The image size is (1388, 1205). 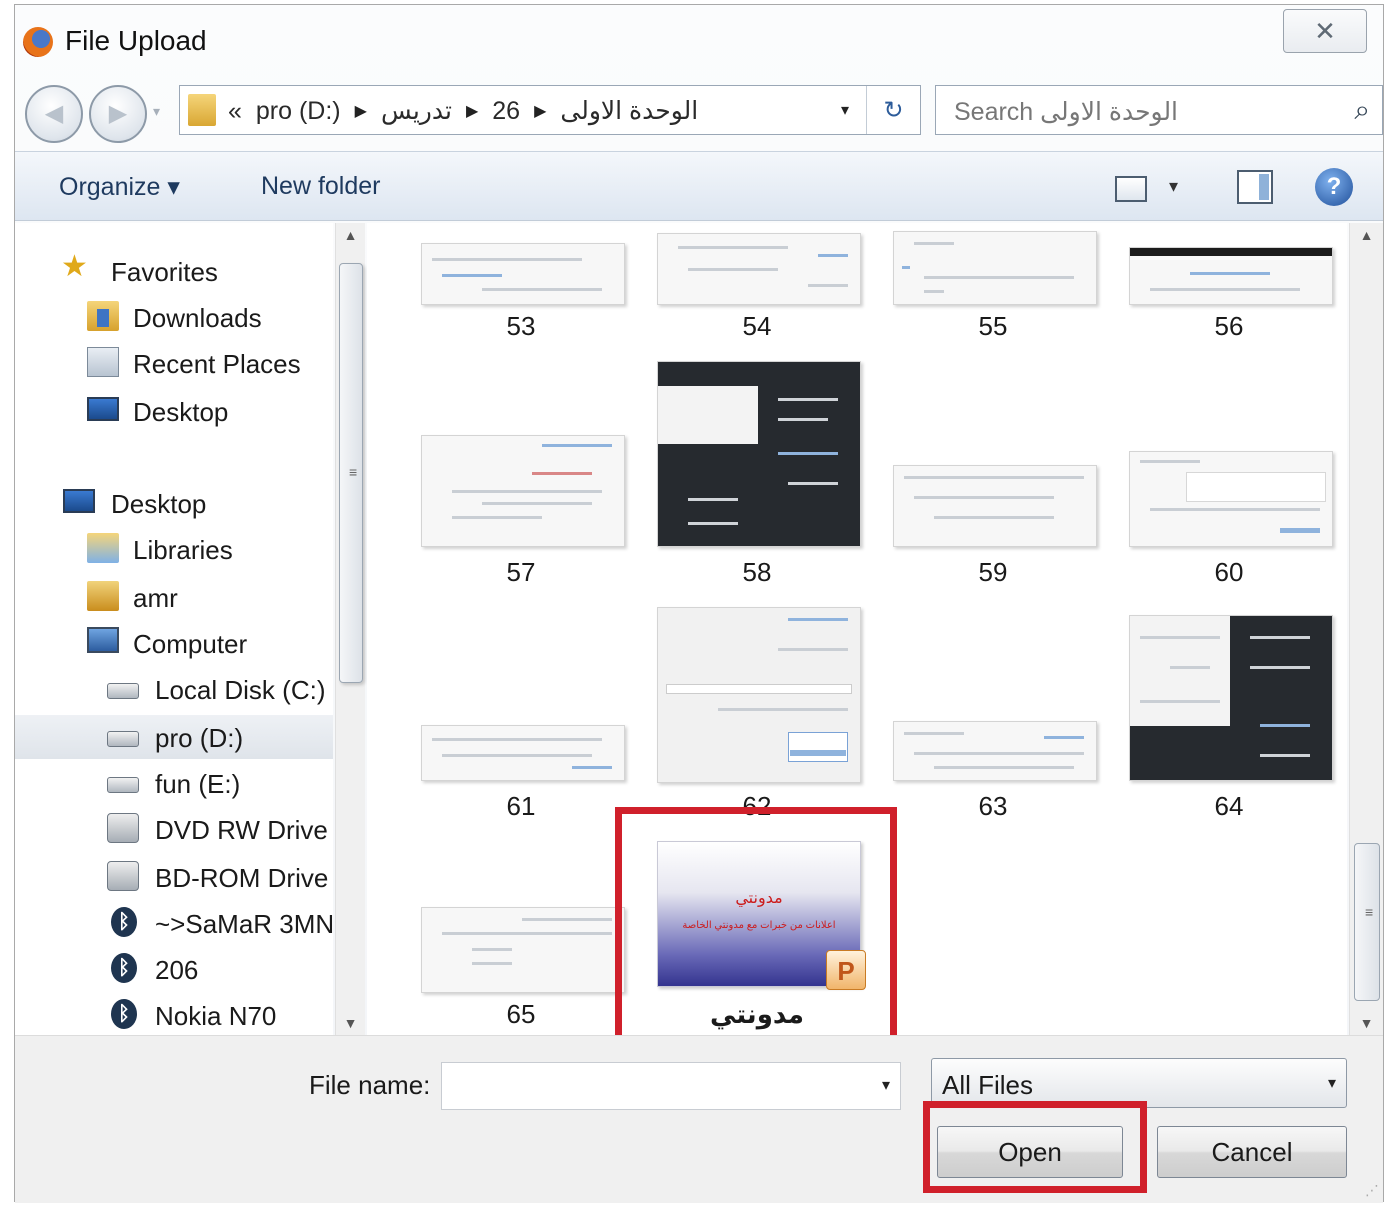 What do you see at coordinates (629, 111) in the screenshot?
I see `breadcrumb-item-current: الوحدة الاولى` at bounding box center [629, 111].